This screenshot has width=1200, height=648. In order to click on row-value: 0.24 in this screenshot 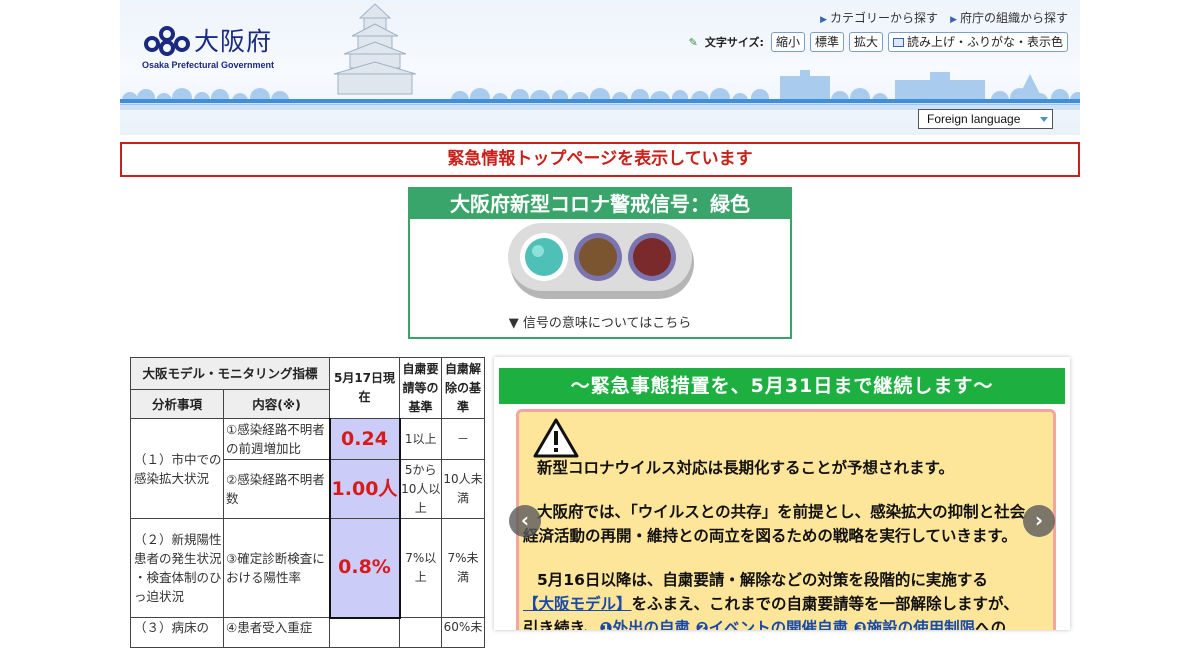, I will do `click(364, 439)`.